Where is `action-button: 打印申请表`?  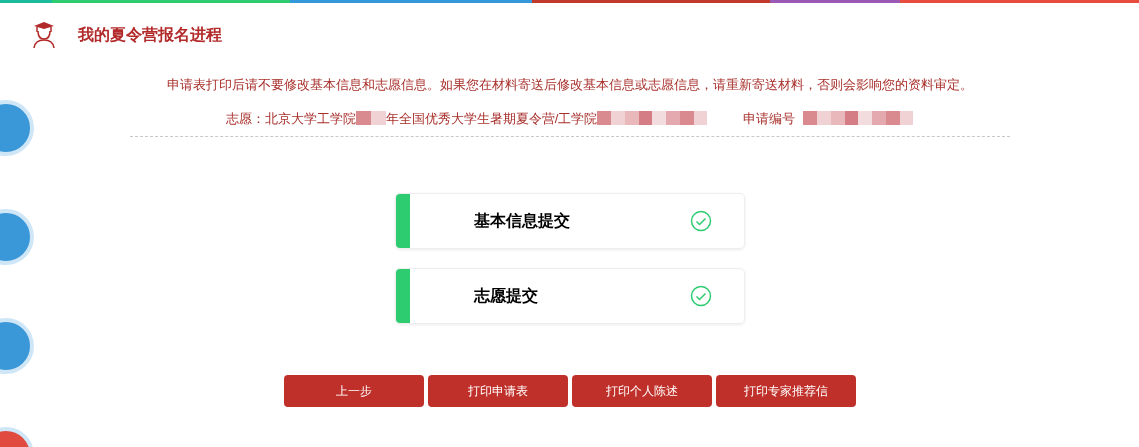
action-button: 打印申请表 is located at coordinates (497, 391).